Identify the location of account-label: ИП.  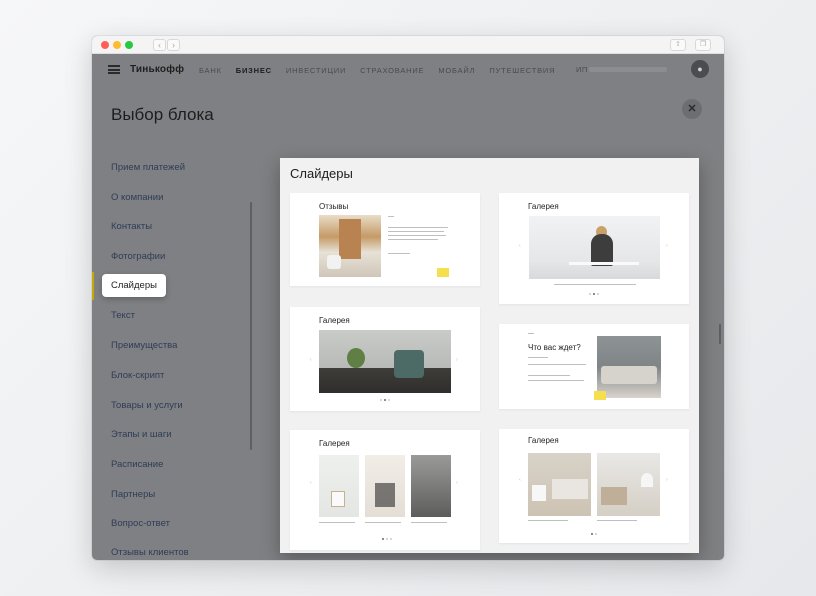
(582, 69).